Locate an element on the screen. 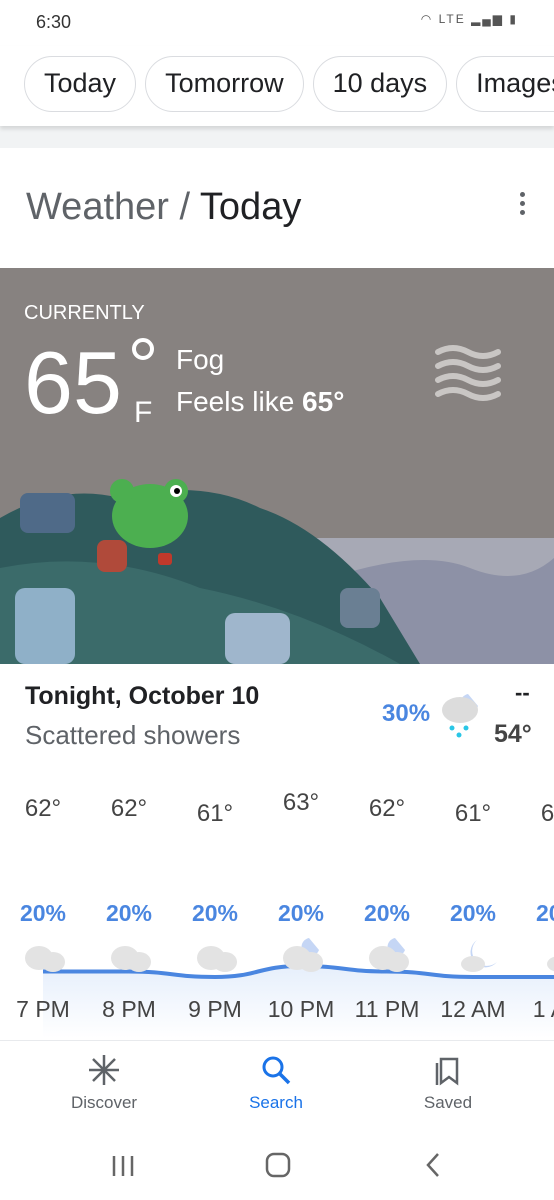 This screenshot has height=1200, width=554. hour-column: 61° 20% 9 PM is located at coordinates (215, 903).